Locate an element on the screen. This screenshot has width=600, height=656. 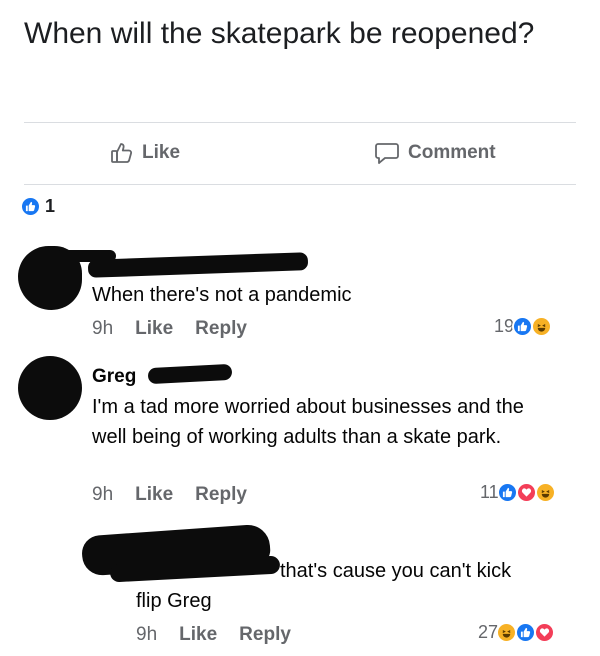
reaction-count: 27 is located at coordinates (488, 632).